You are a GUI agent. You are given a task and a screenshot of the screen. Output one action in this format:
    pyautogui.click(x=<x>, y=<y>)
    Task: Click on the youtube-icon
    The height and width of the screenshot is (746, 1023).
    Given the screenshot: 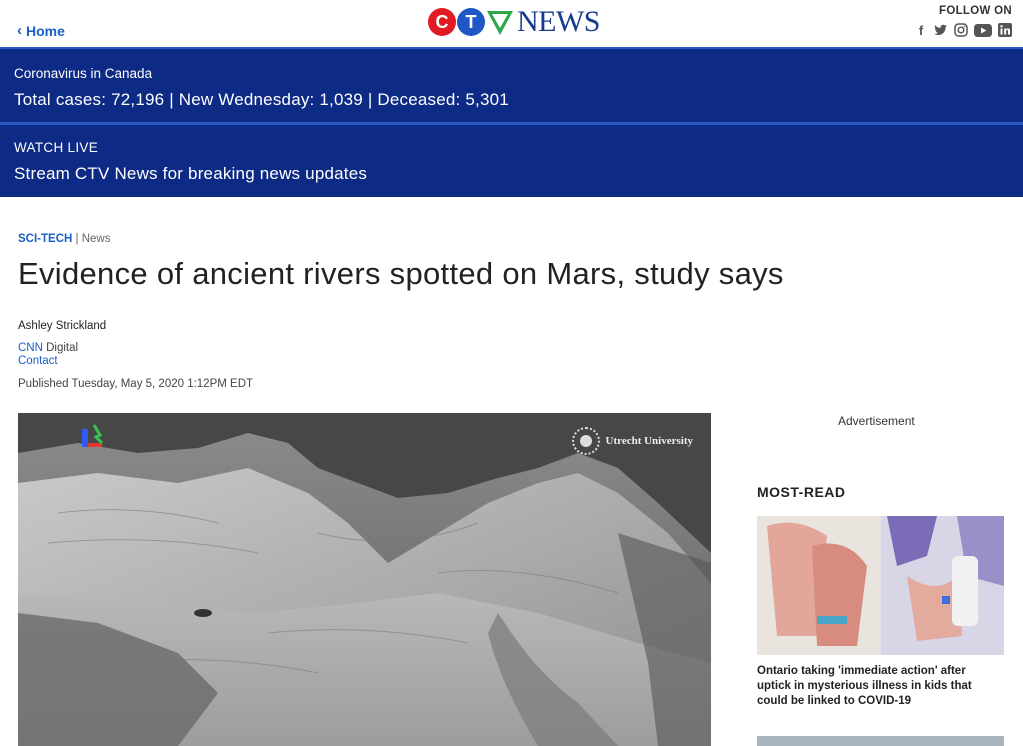 What is the action you would take?
    pyautogui.click(x=983, y=30)
    